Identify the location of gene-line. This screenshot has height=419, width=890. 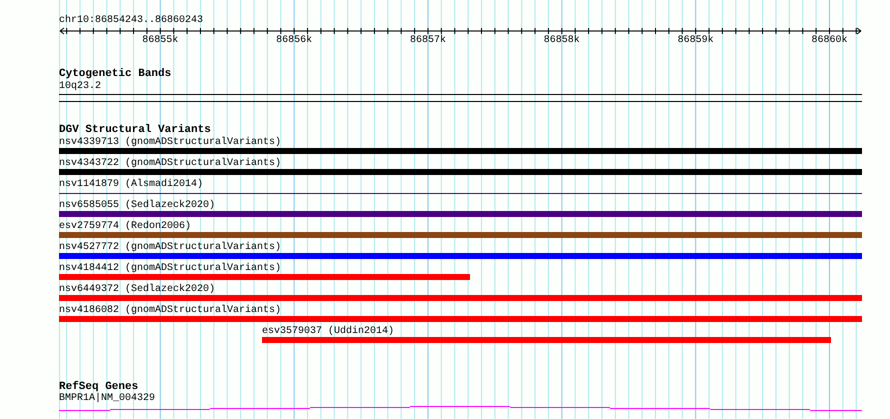
(460, 408).